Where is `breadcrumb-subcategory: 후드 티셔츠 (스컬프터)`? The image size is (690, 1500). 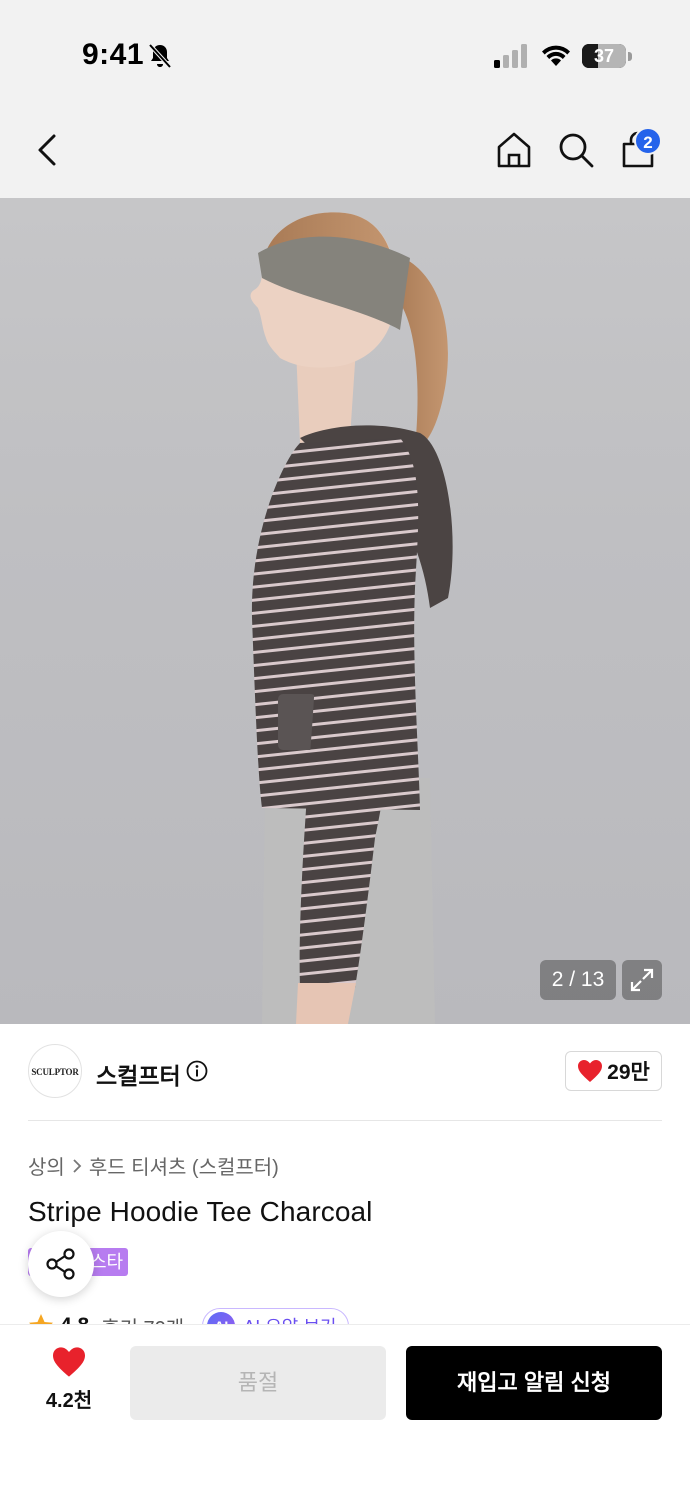
breadcrumb-subcategory: 후드 티셔츠 (스컬프터) is located at coordinates (184, 1165).